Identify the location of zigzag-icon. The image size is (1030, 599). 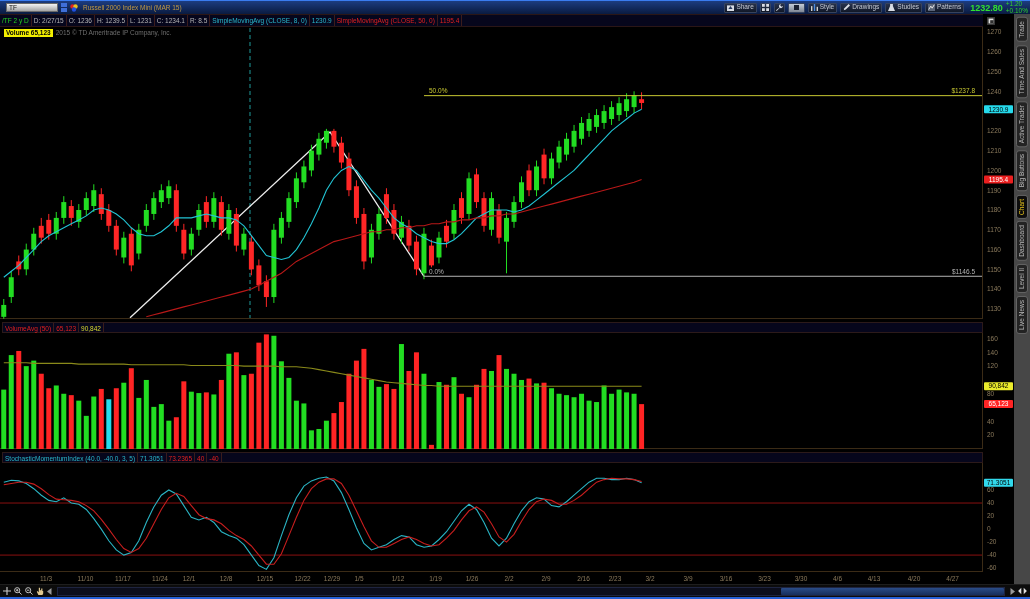
(931, 7).